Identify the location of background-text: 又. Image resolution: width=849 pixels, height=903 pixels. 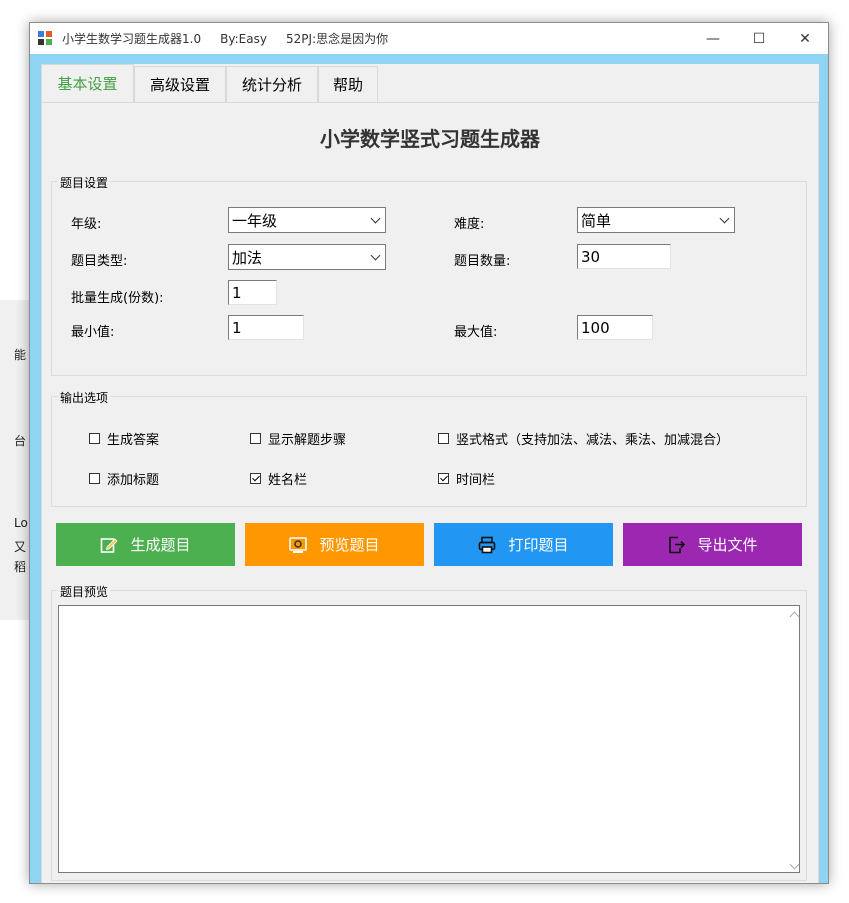
(20, 547).